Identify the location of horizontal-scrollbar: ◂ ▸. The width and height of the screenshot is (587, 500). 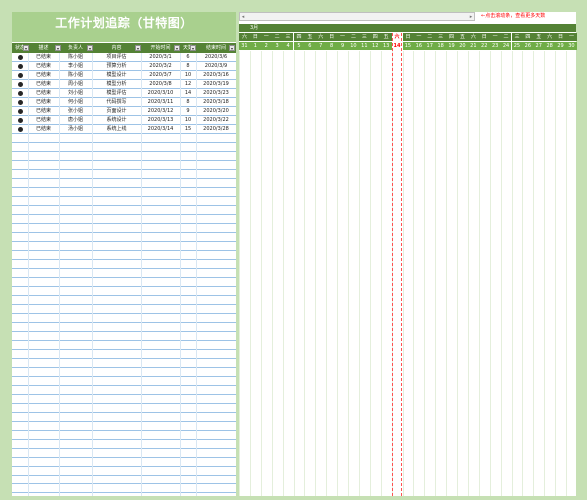
(357, 16).